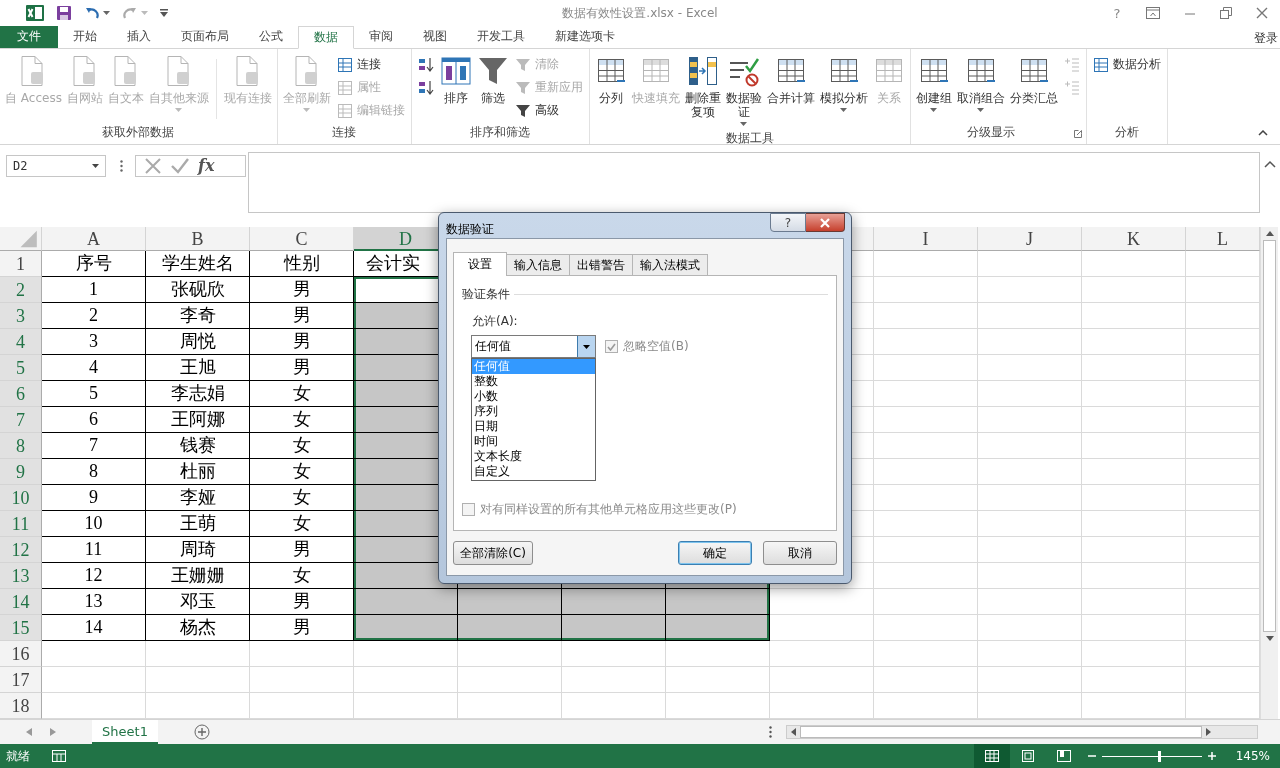 Image resolution: width=1280 pixels, height=768 pixels. Describe the element at coordinates (533, 441) in the screenshot. I see `dropdown-option: 时间` at that location.